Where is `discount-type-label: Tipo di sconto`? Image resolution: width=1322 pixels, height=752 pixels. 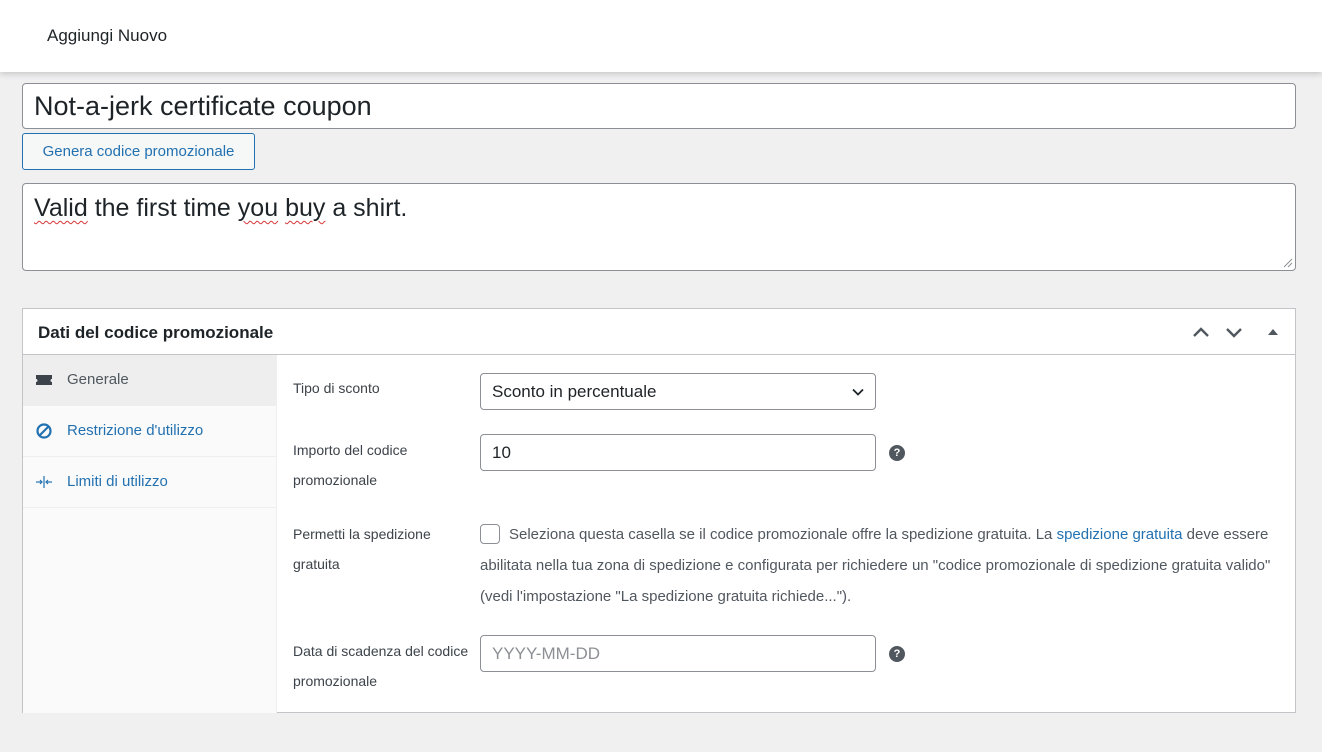 discount-type-label: Tipo di sconto is located at coordinates (336, 388).